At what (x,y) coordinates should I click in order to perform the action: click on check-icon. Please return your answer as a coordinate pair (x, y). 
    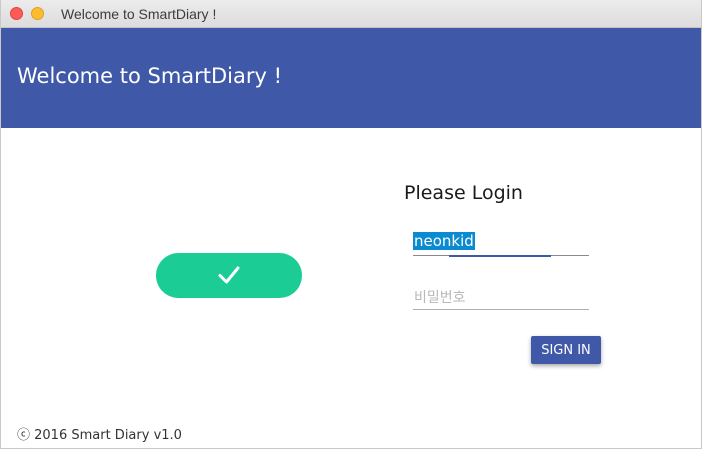
    Looking at the image, I should click on (229, 275).